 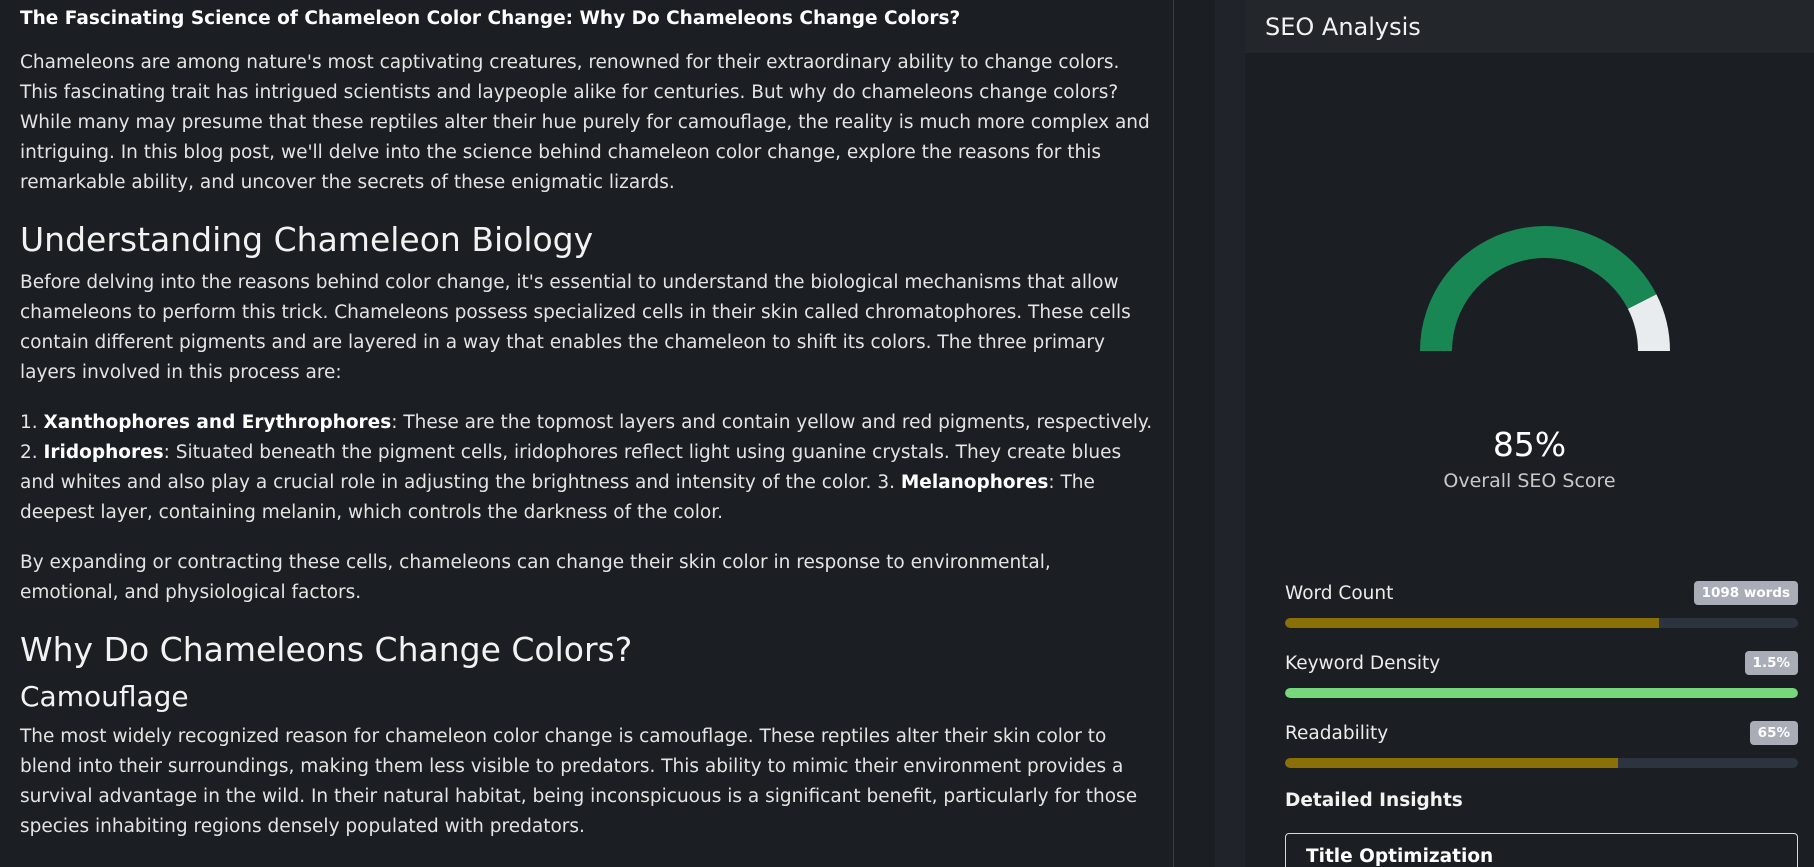 What do you see at coordinates (217, 422) in the screenshot?
I see `list-bold-1: Xanthophores and Erythrophores` at bounding box center [217, 422].